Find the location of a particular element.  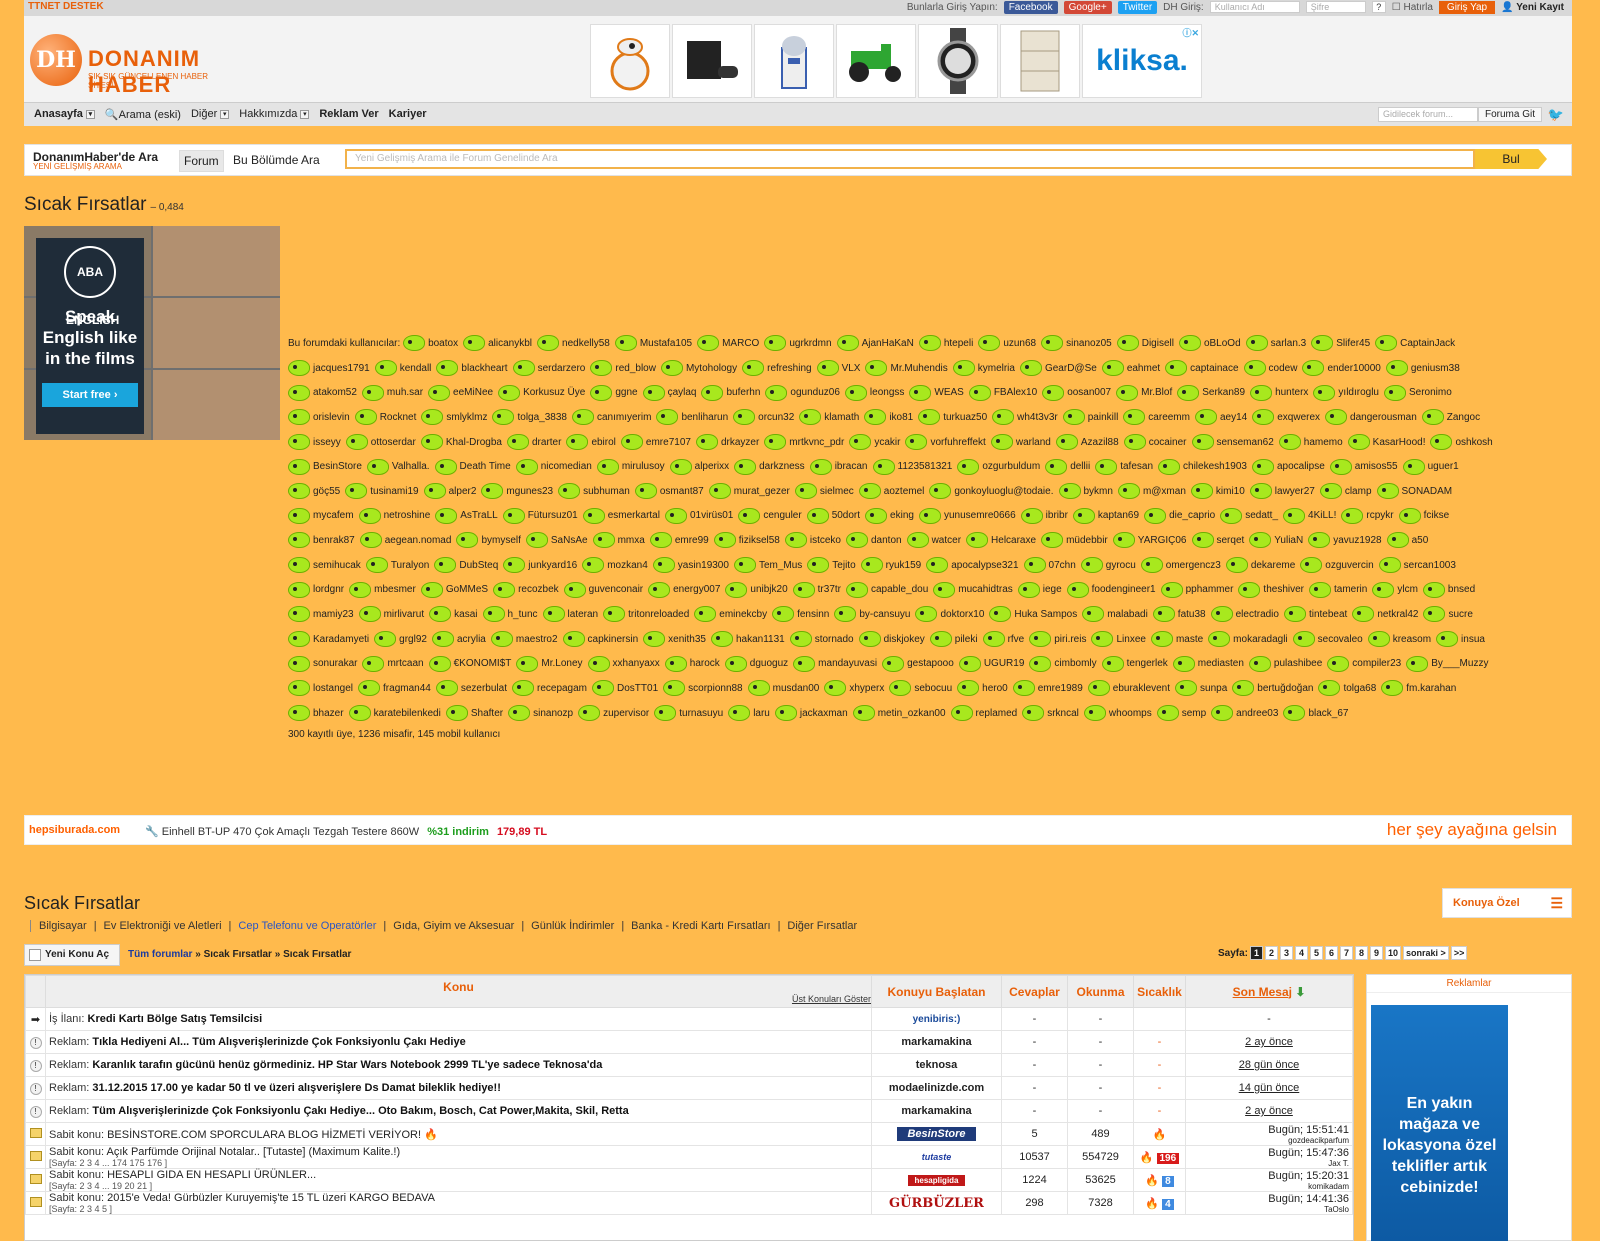

user-link: replamed is located at coordinates (983, 714).